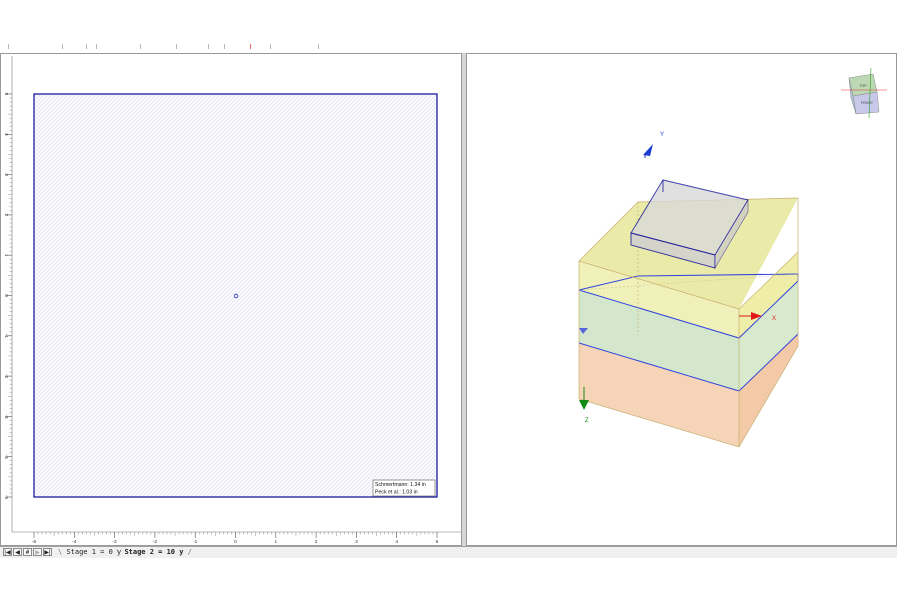  I want to click on tab-stage-1: \ Stage 1 = 0 y, so click(89, 552).